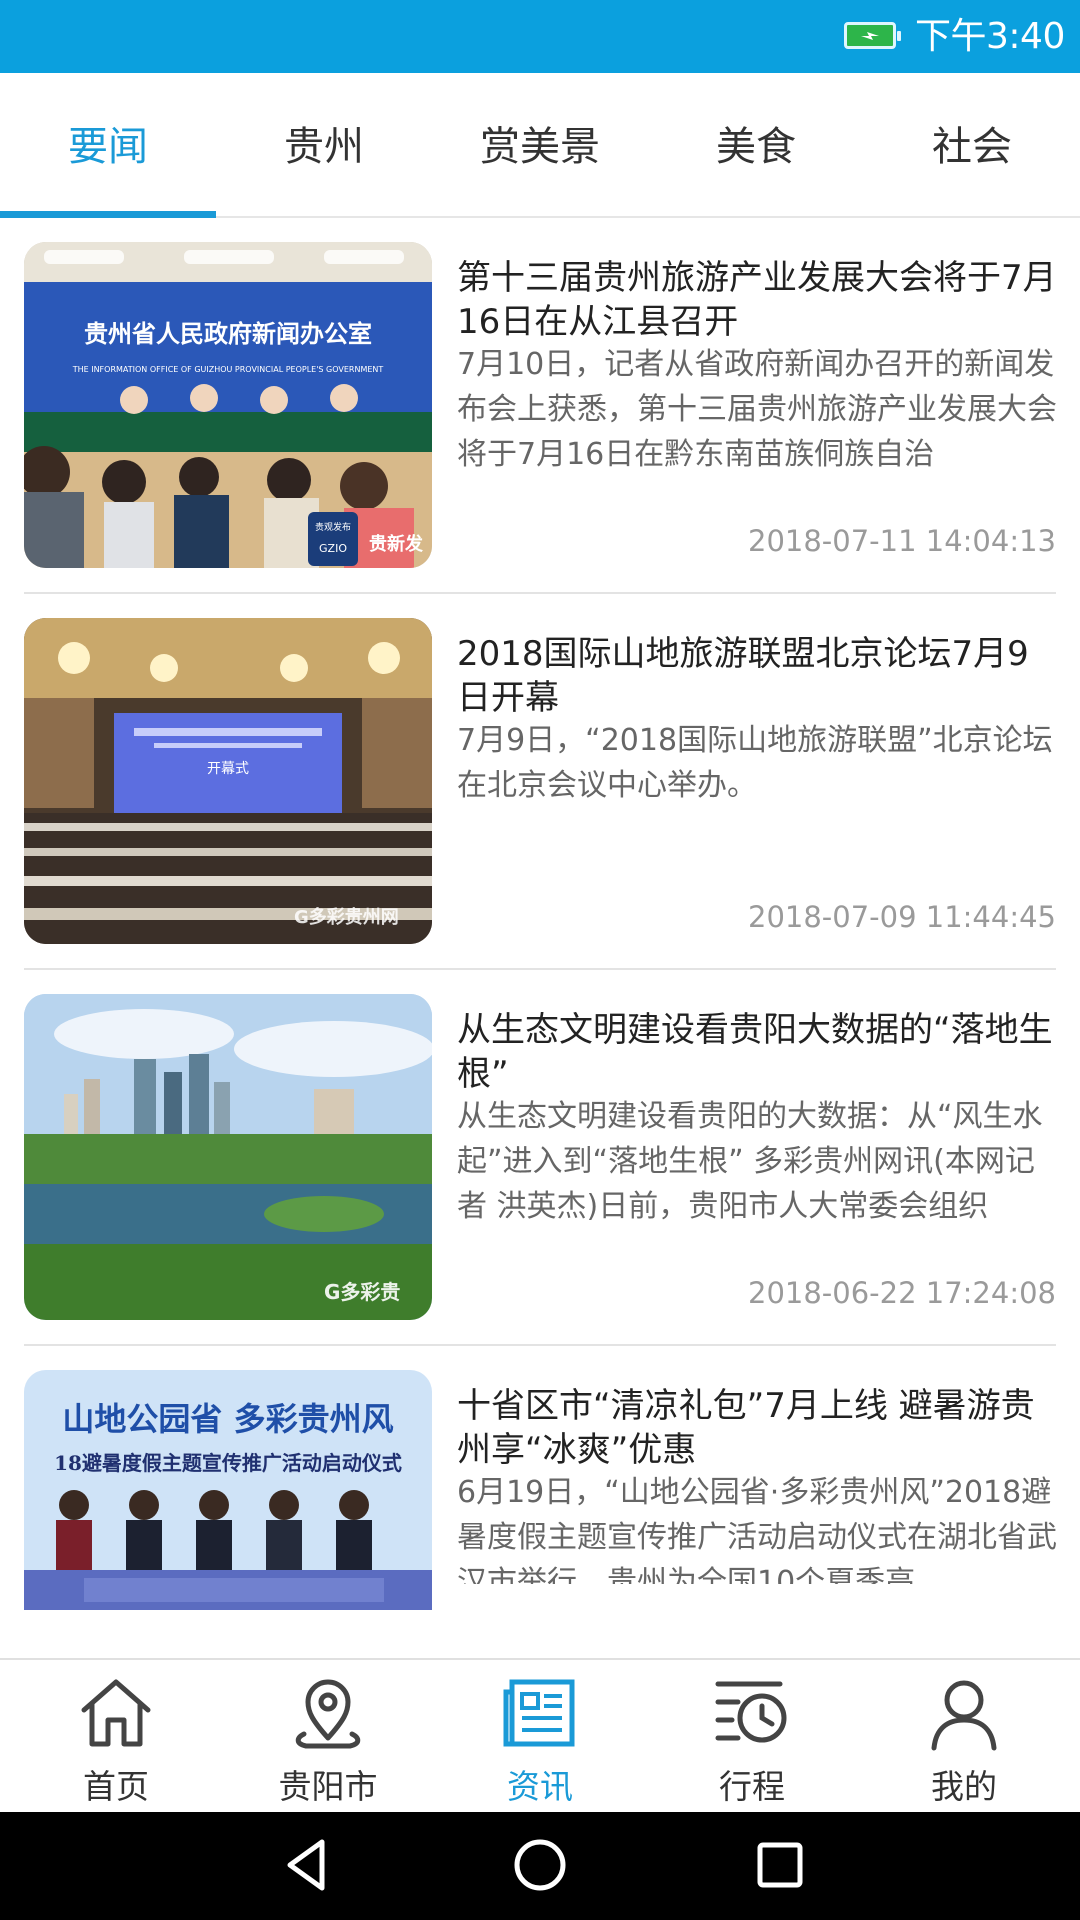  What do you see at coordinates (751, 1712) in the screenshot?
I see `itinerary-clock-icon` at bounding box center [751, 1712].